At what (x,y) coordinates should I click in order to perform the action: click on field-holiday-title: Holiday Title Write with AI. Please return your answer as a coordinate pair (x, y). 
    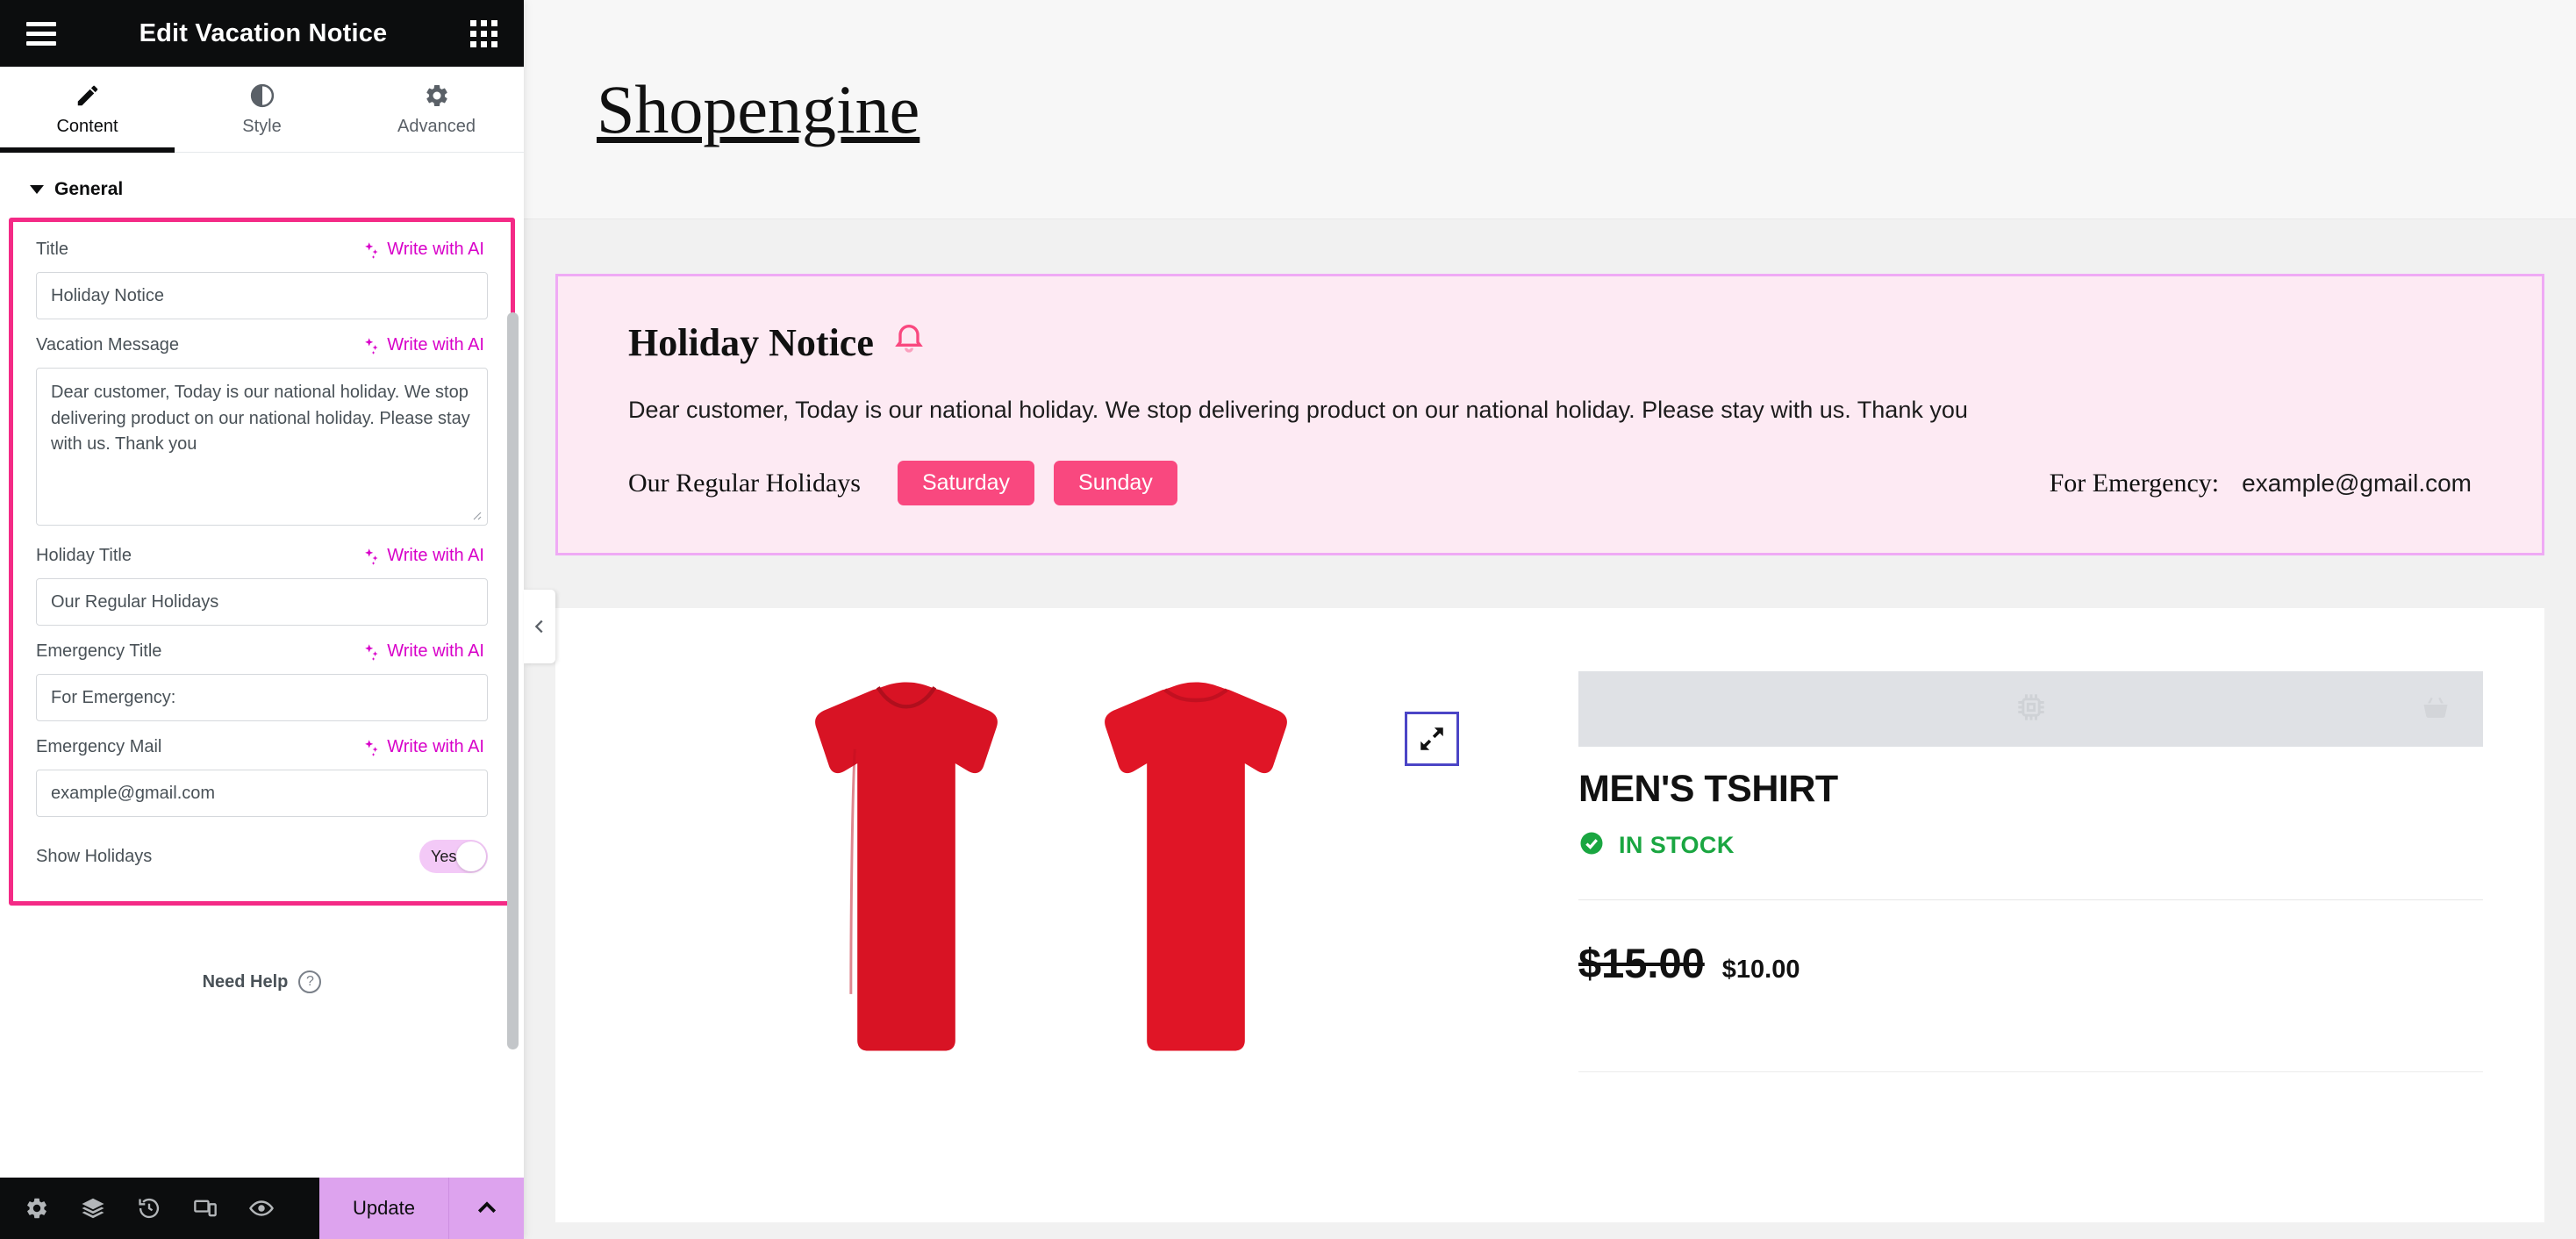
    Looking at the image, I should click on (262, 586).